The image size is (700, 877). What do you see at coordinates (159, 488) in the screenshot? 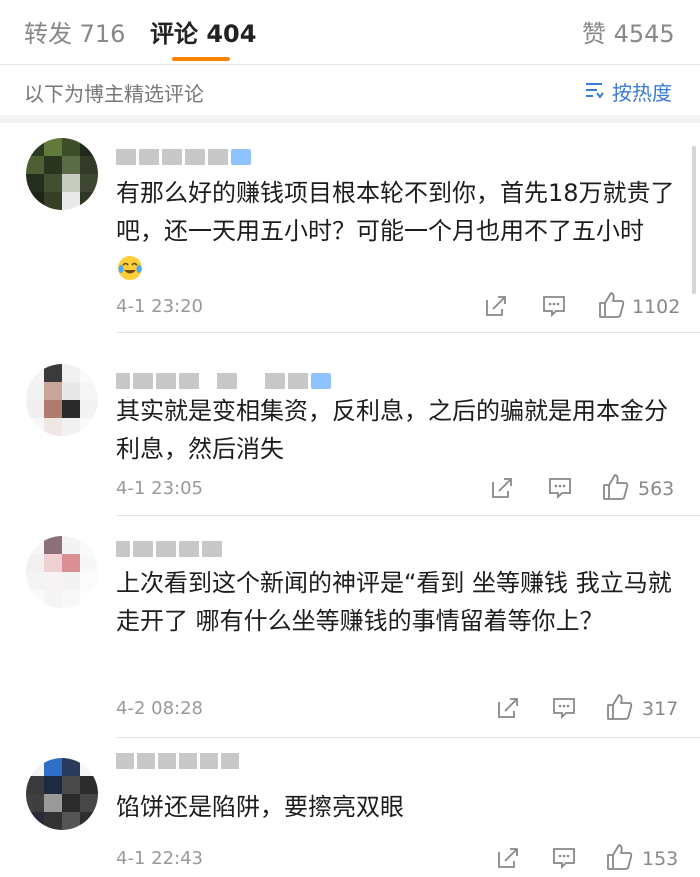
I see `comment-time: 4-1 23:05` at bounding box center [159, 488].